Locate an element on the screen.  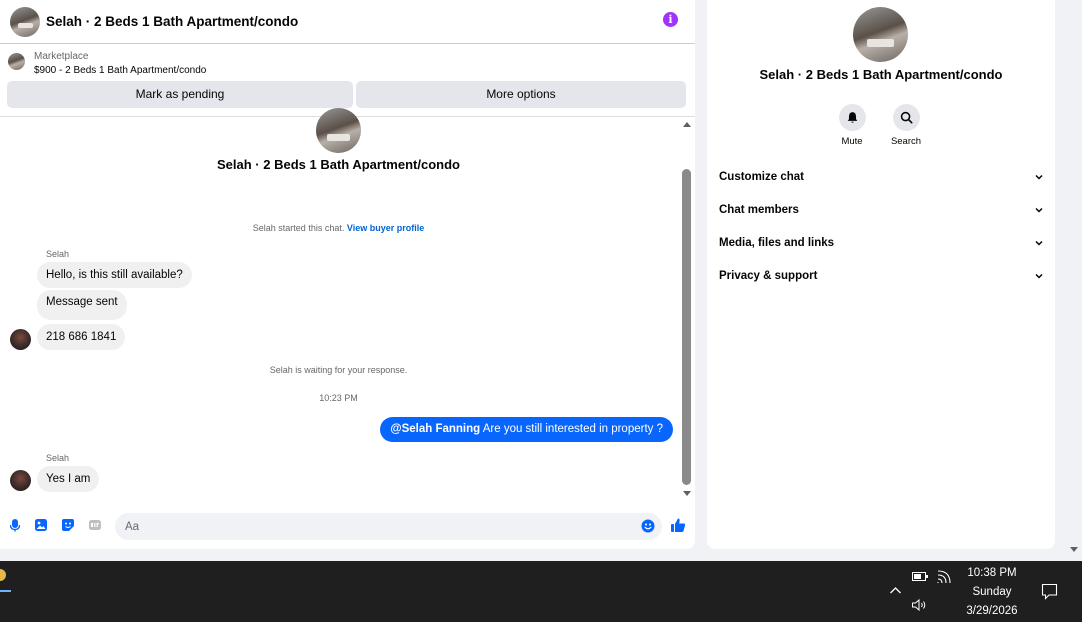
emoji-icon is located at coordinates (648, 526).